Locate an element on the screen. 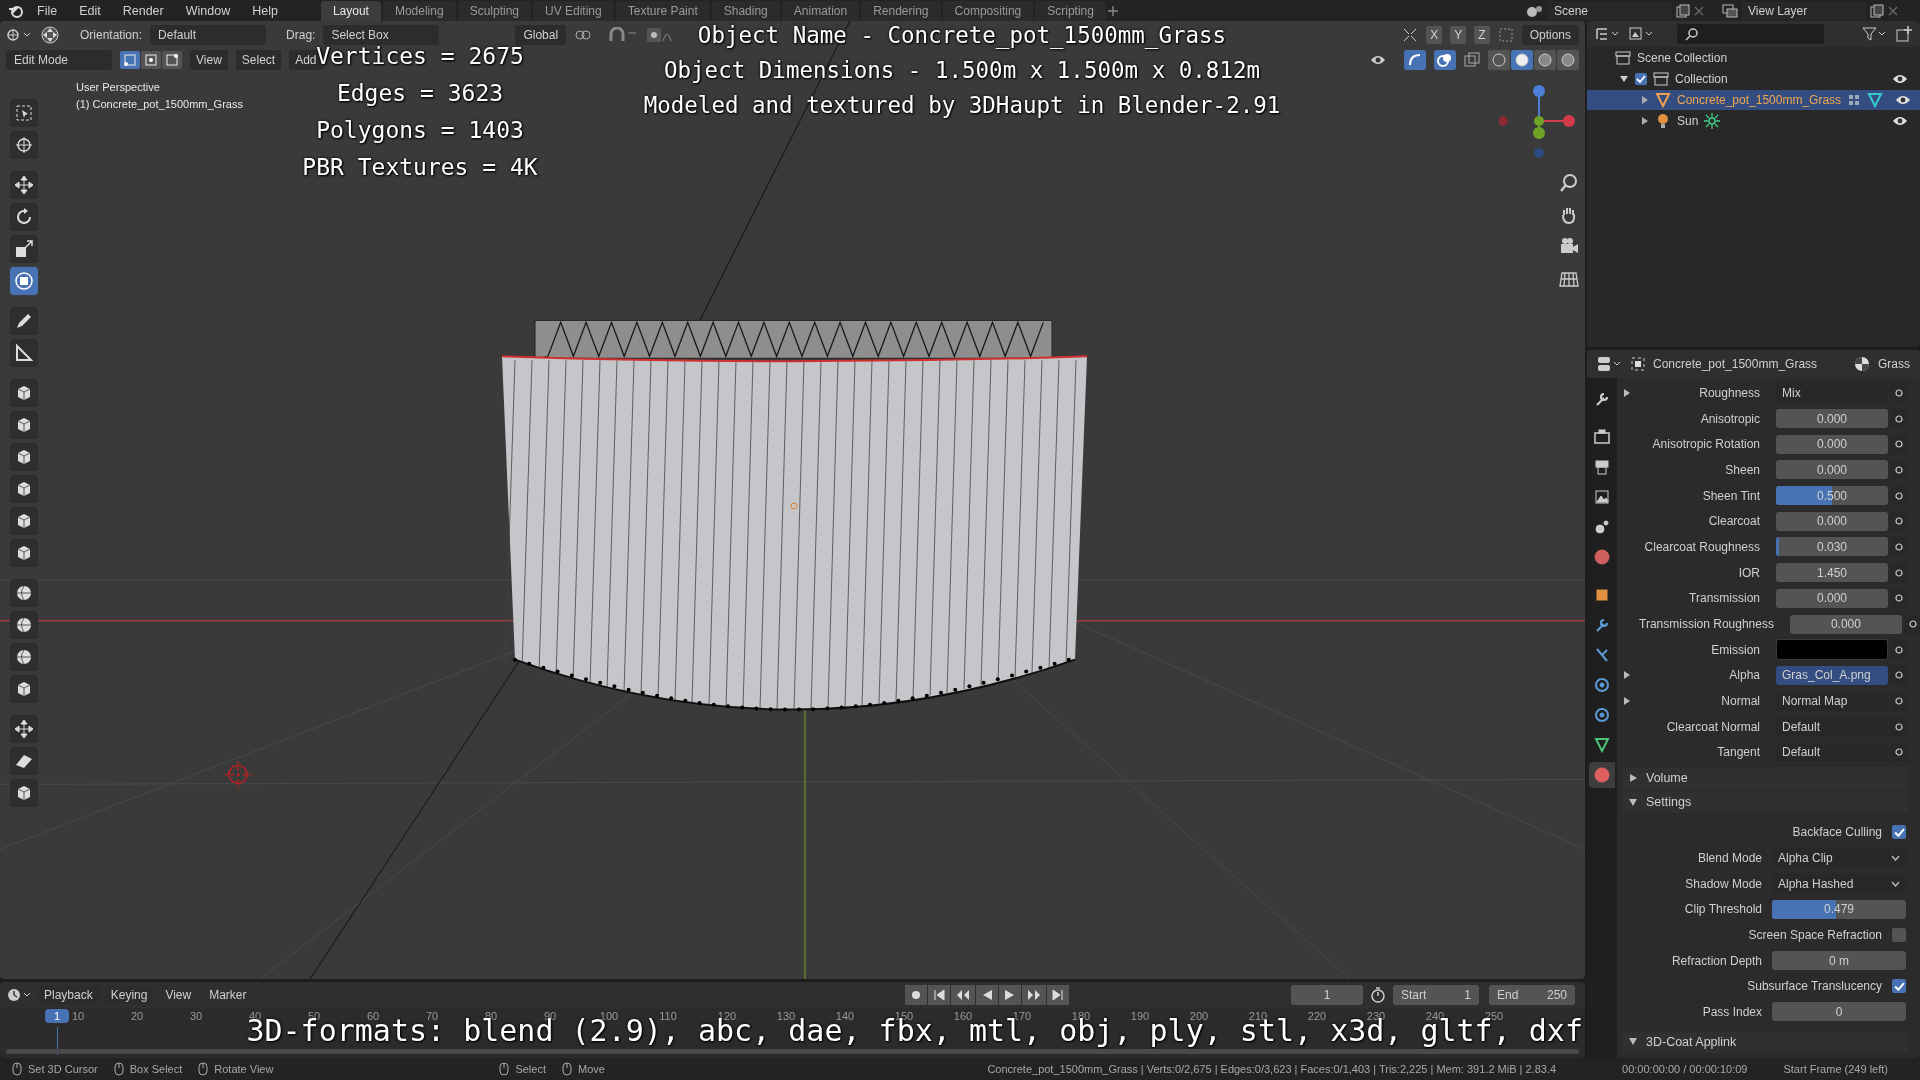 The width and height of the screenshot is (1920, 1080). overlay-caption: Polygons = 1403 is located at coordinates (420, 130).